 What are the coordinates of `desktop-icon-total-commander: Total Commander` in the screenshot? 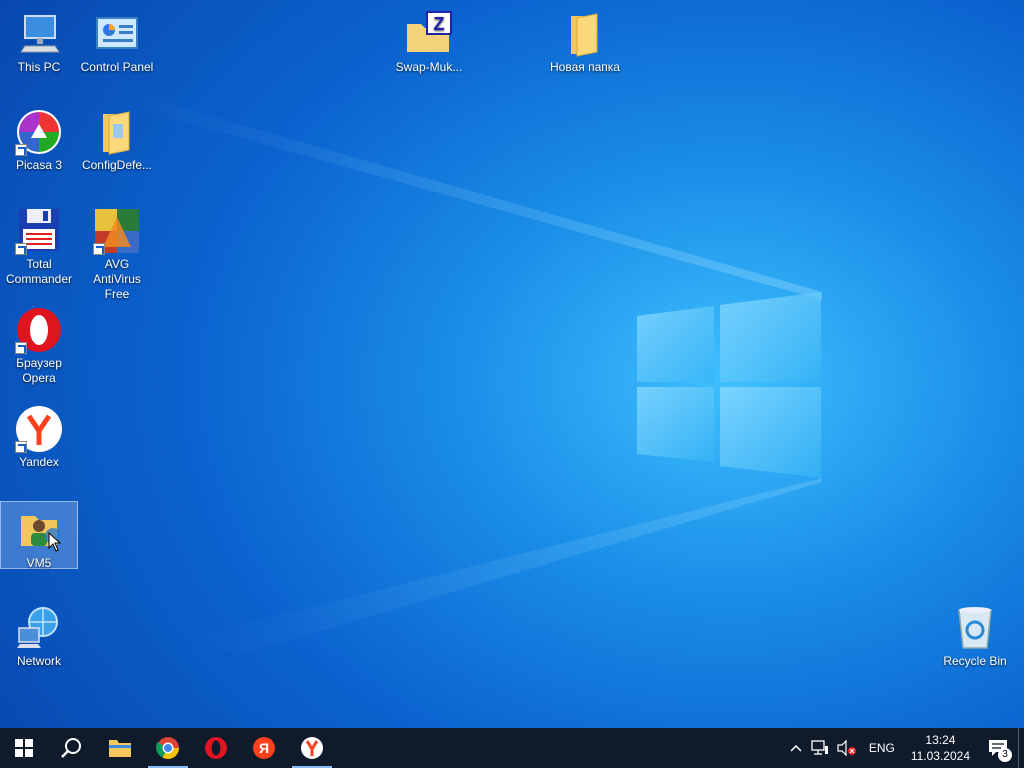 It's located at (39, 245).